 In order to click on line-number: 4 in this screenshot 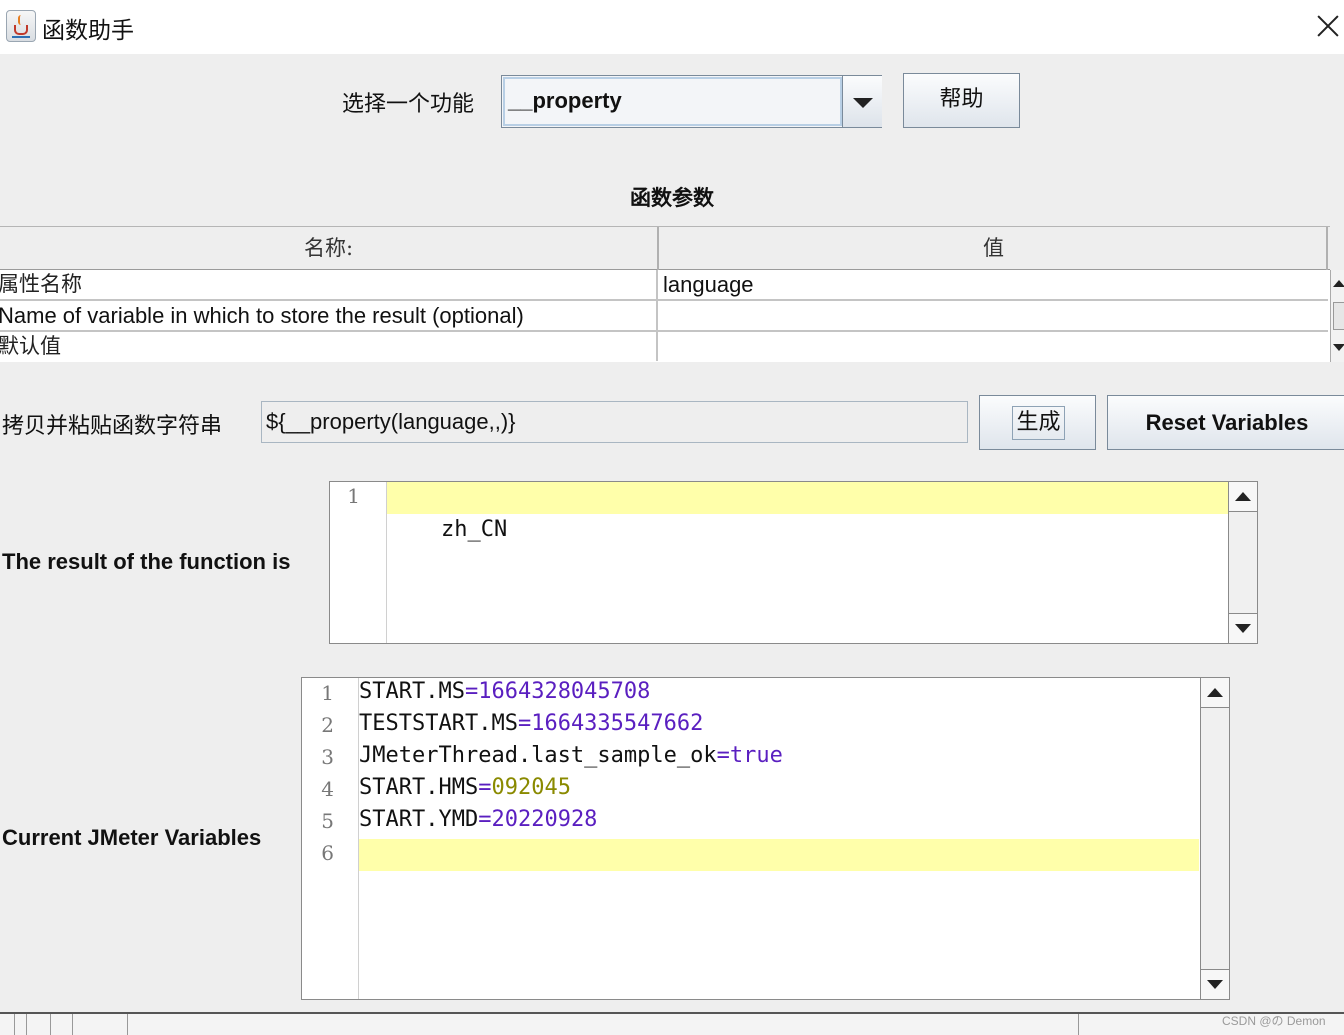, I will do `click(327, 789)`.